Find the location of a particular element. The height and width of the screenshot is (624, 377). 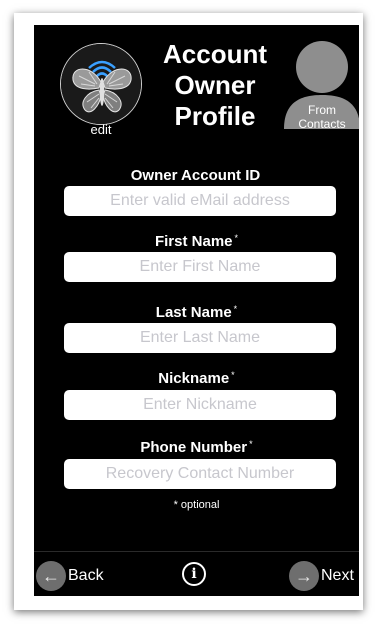

bottom-bar-divider is located at coordinates (196, 551).